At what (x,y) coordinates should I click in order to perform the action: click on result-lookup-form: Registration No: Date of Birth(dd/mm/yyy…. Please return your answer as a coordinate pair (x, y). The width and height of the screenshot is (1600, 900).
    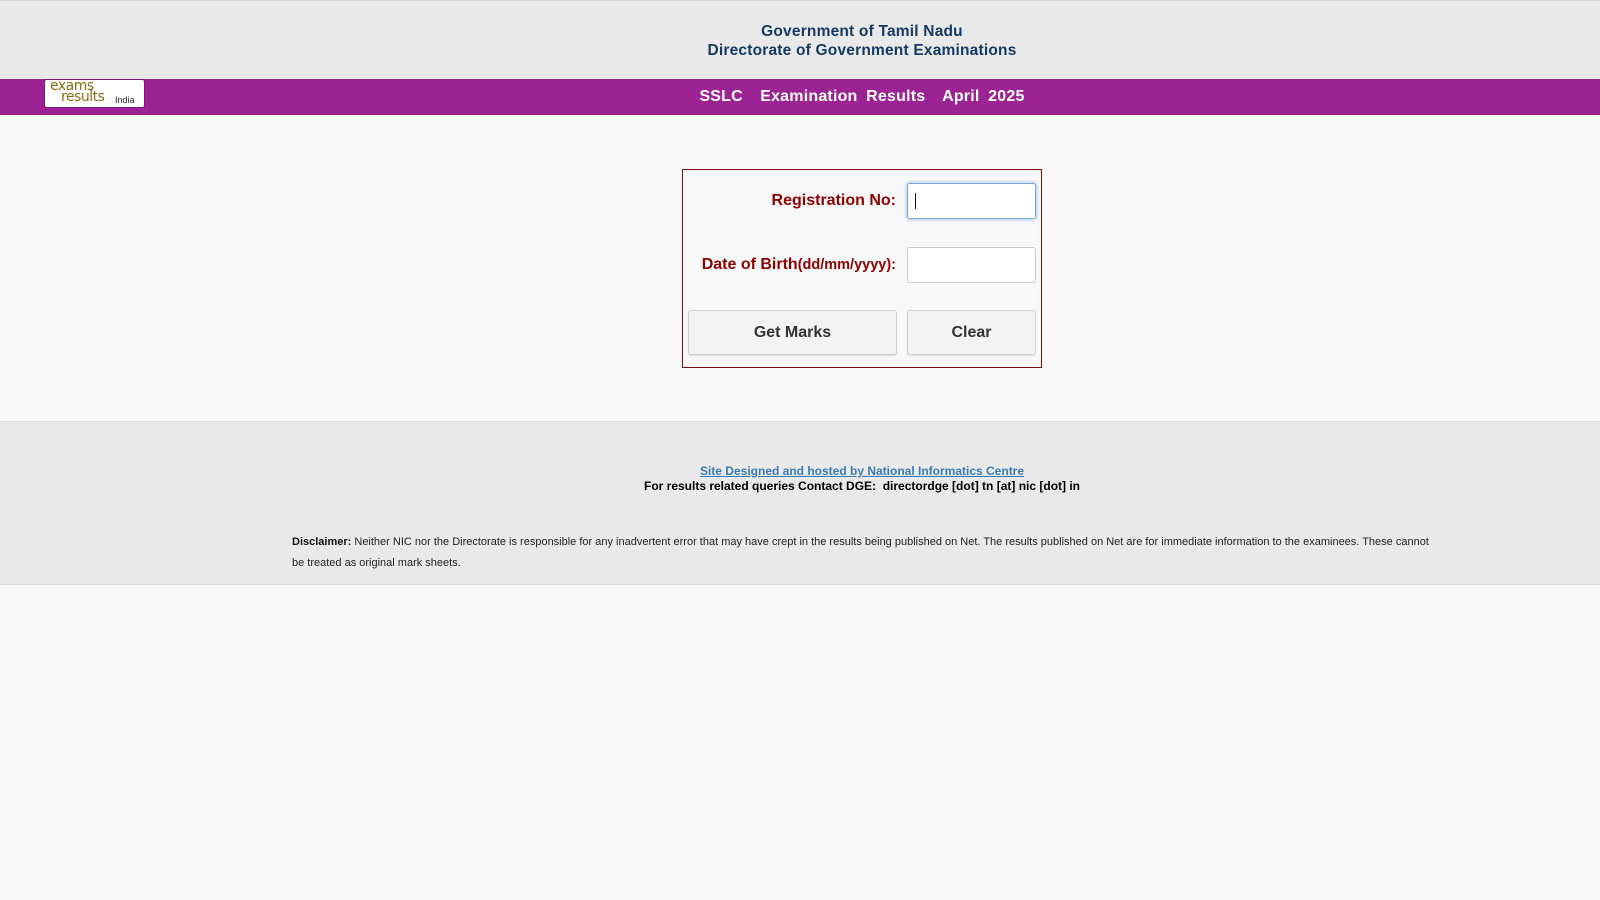
    Looking at the image, I should click on (862, 268).